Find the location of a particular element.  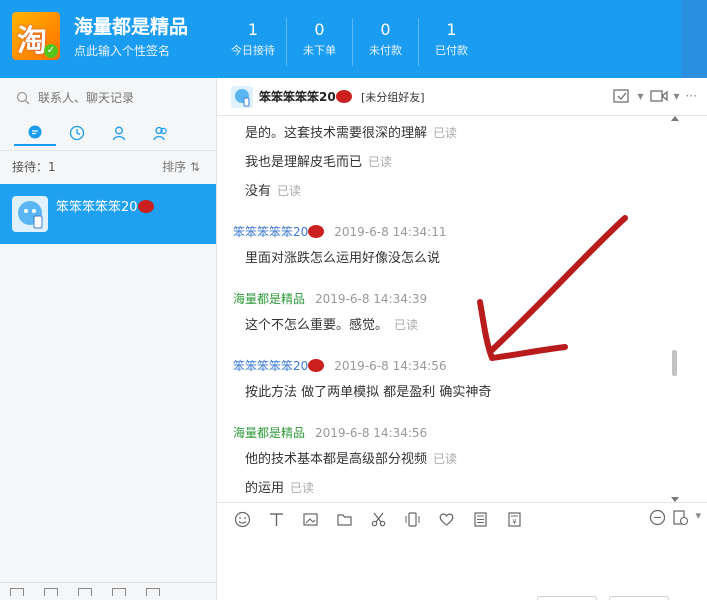

chat-avatar is located at coordinates (242, 97).